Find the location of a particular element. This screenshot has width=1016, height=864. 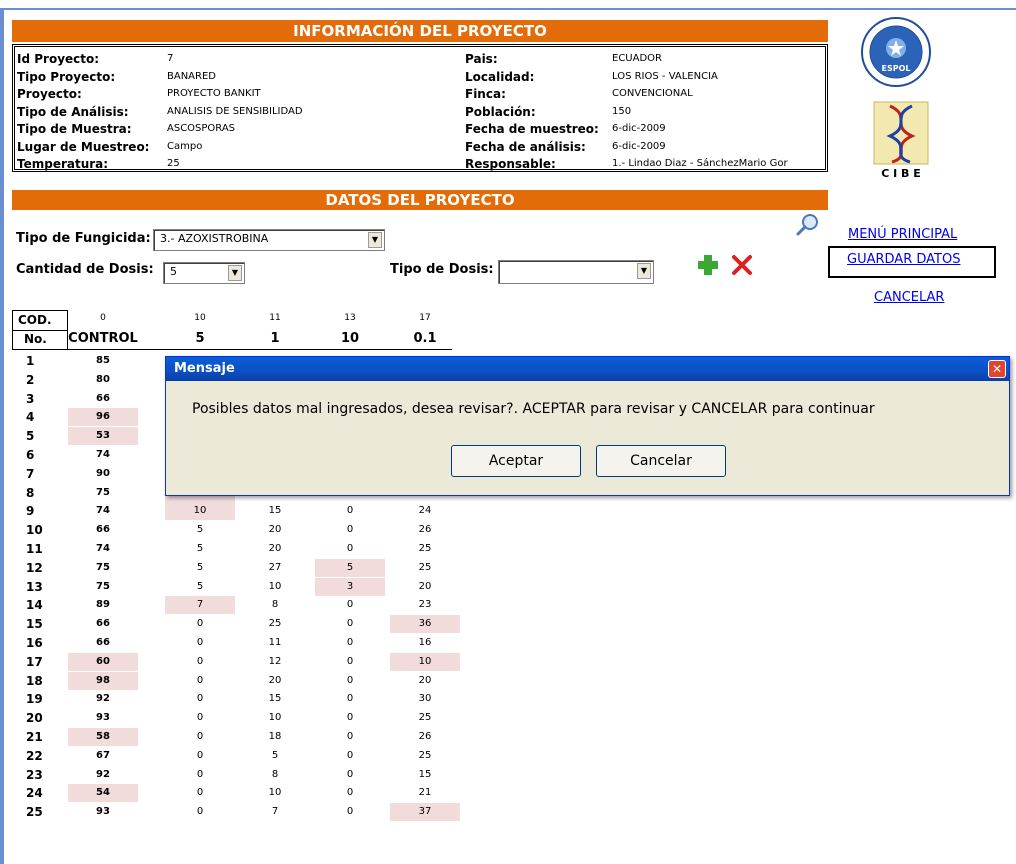

table-cell: 58 is located at coordinates (103, 737).